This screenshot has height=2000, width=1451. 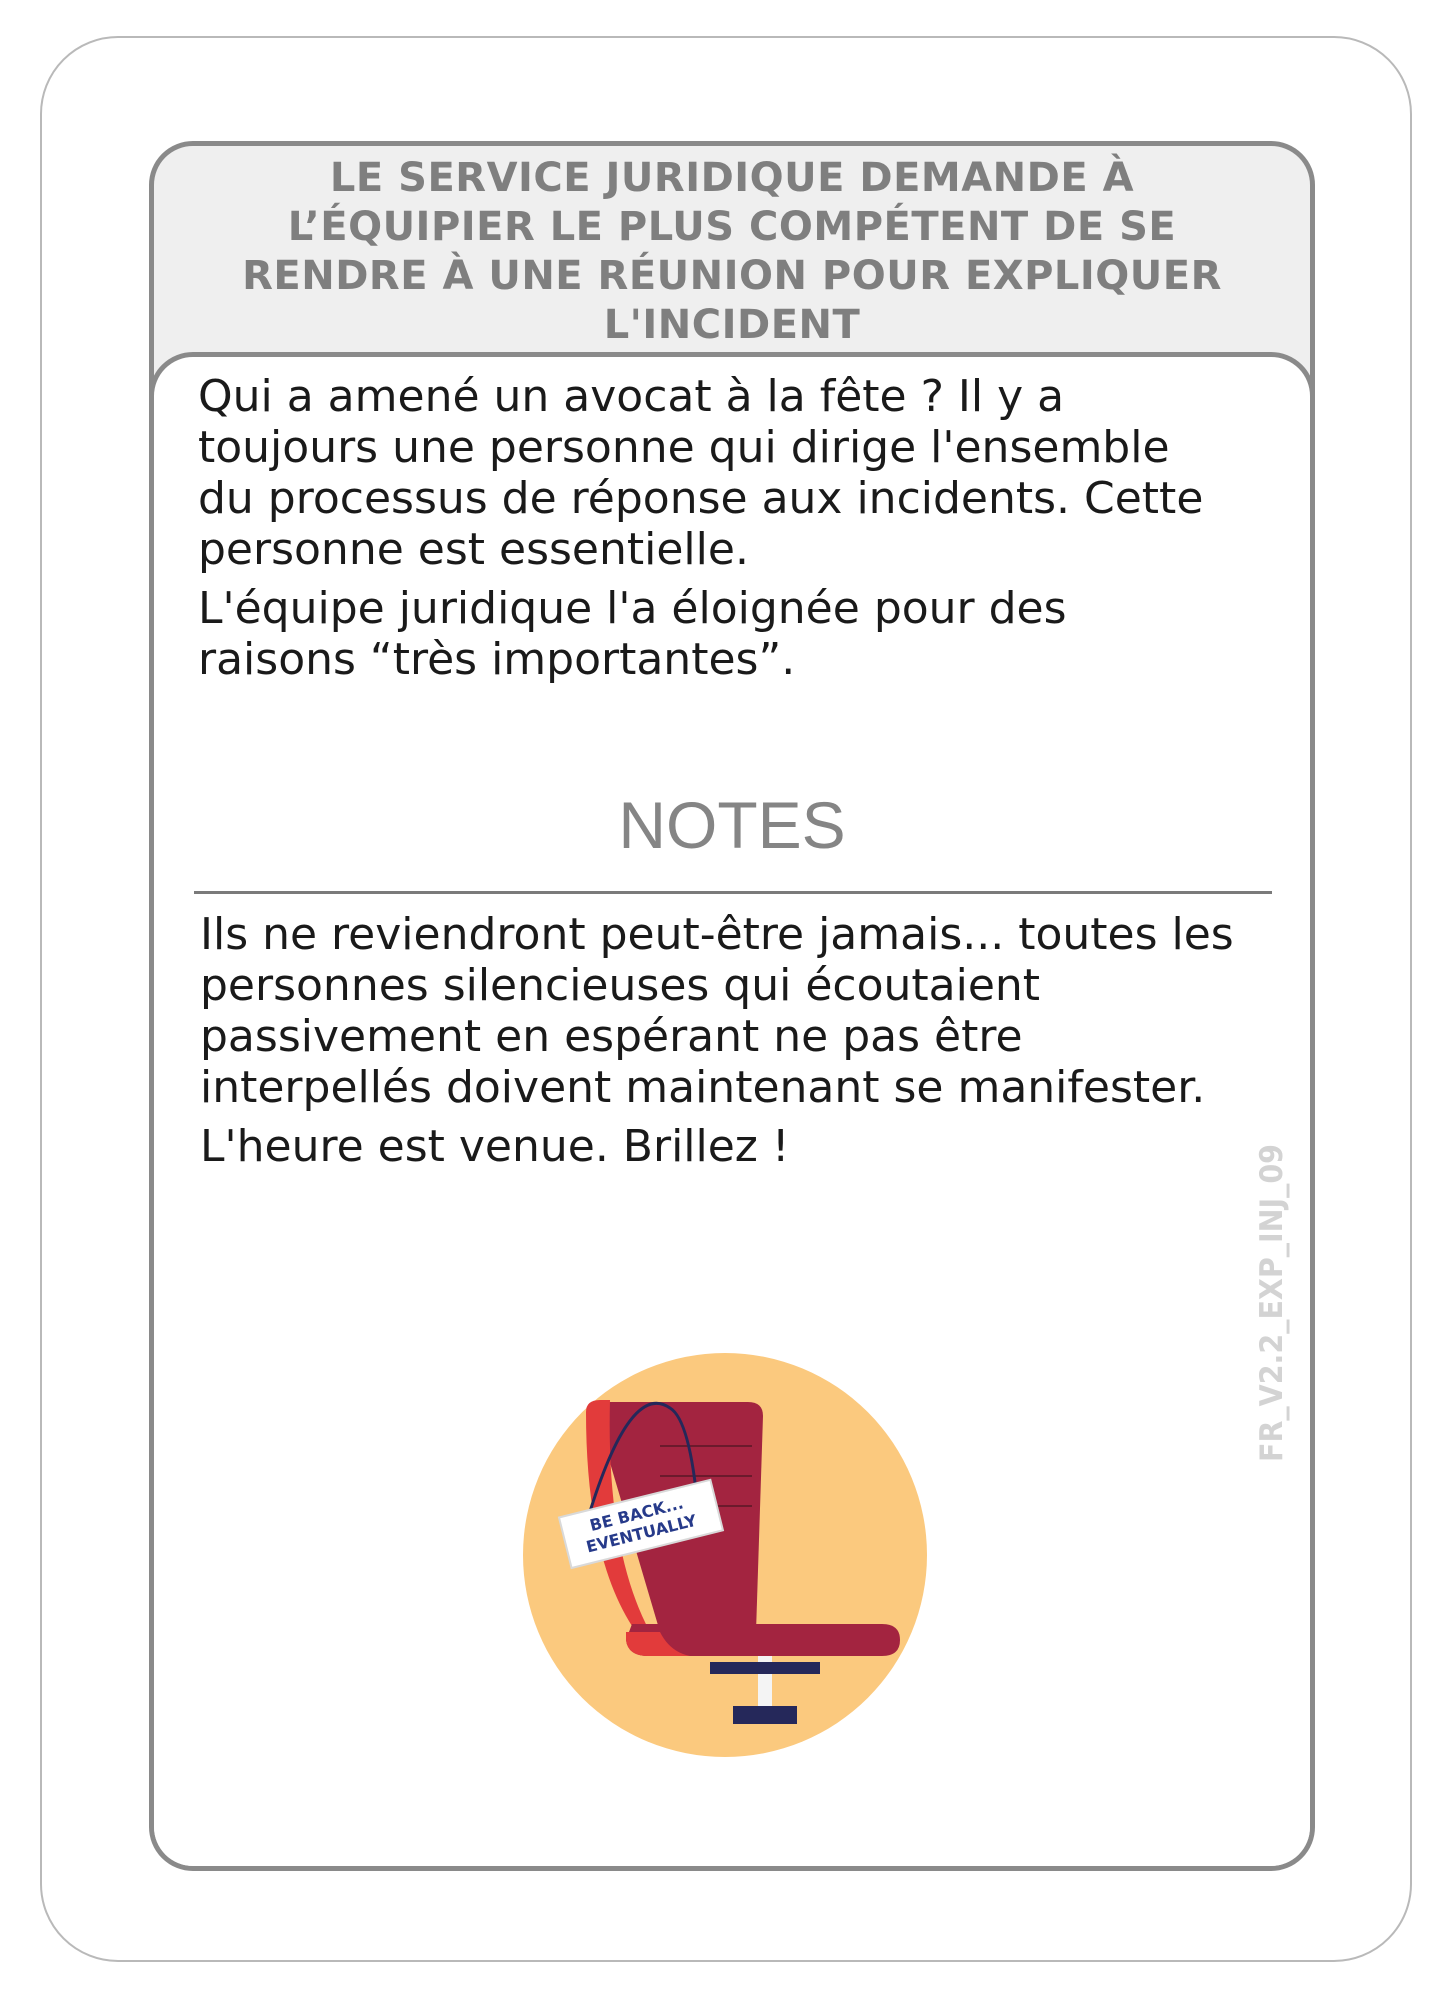 What do you see at coordinates (732, 178) in the screenshot?
I see `card-title-line: LE SERVICE JURIDIQUE DEMANDE À` at bounding box center [732, 178].